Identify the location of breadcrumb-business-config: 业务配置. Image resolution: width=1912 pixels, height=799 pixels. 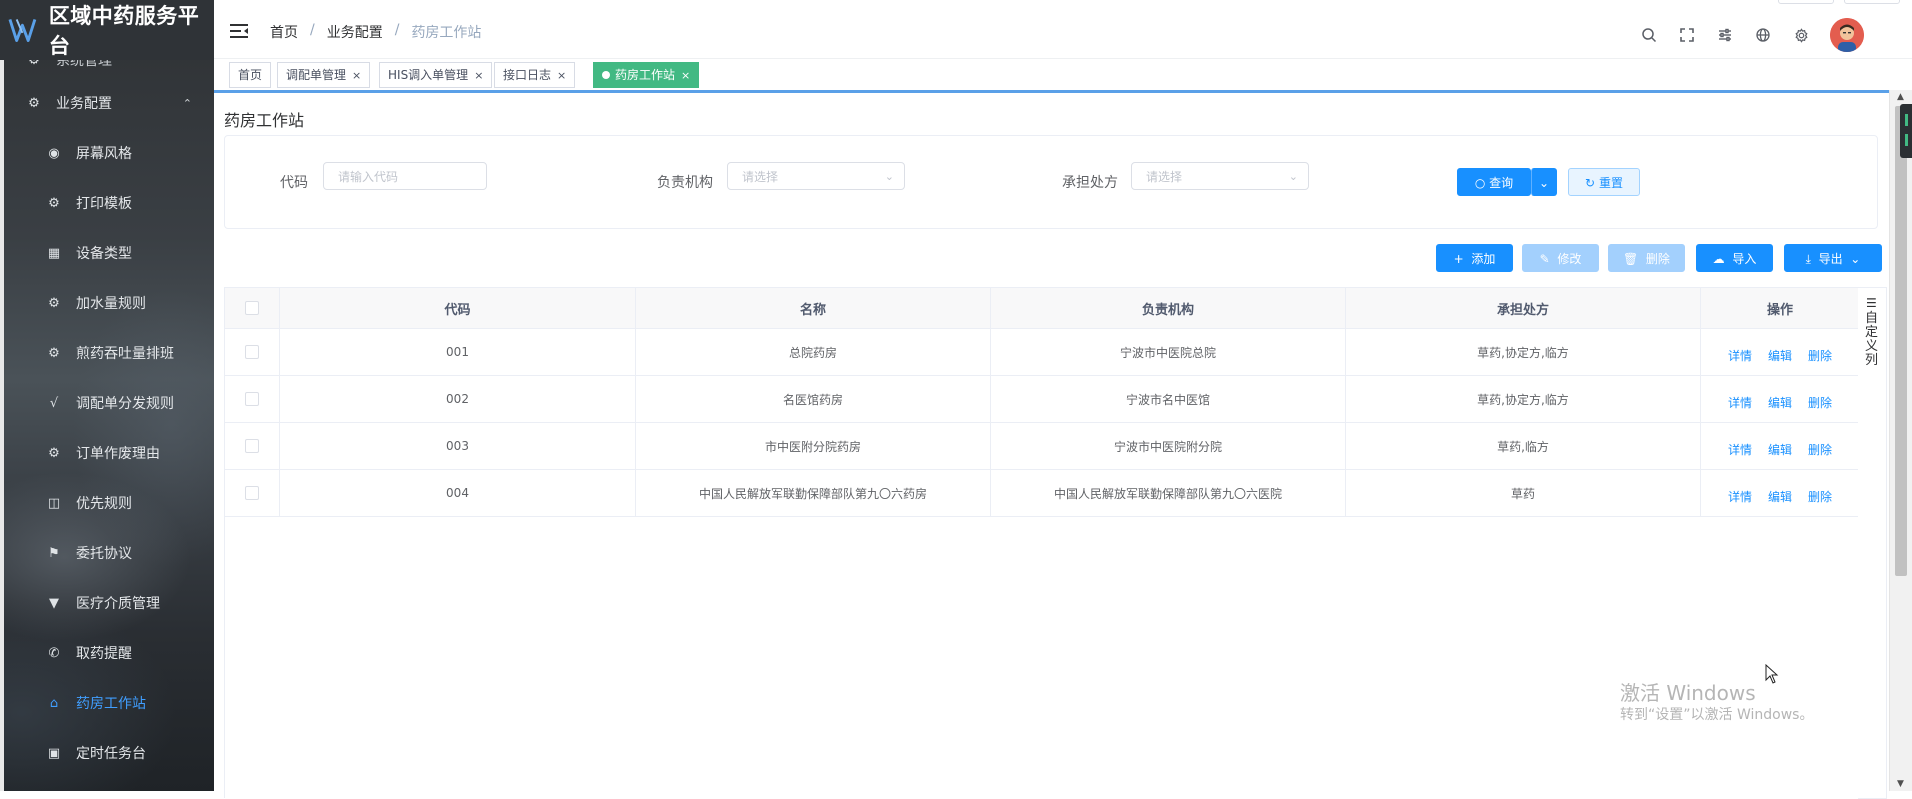
(355, 32).